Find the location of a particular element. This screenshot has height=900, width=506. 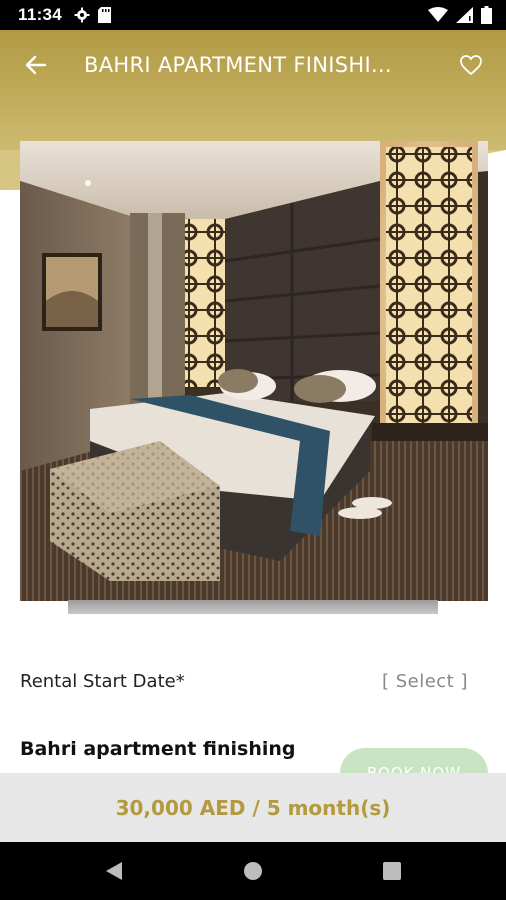

price-bar: 30,000 AED / 5 month(s) is located at coordinates (253, 807).